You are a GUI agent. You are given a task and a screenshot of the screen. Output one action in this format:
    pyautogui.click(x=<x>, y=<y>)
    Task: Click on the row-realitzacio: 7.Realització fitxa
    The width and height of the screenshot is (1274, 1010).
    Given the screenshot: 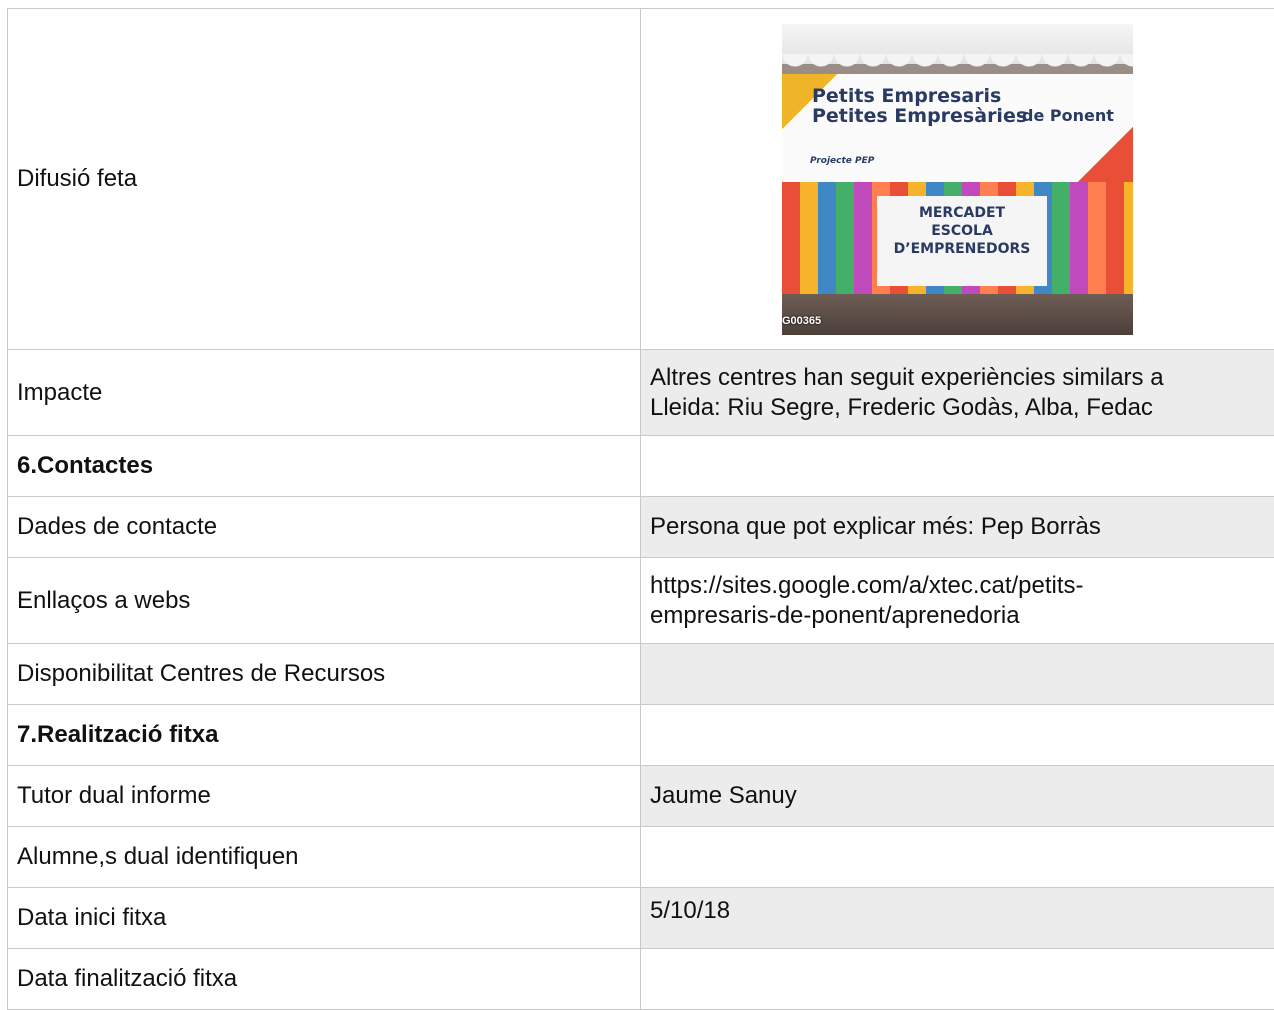 What is the action you would take?
    pyautogui.click(x=641, y=735)
    